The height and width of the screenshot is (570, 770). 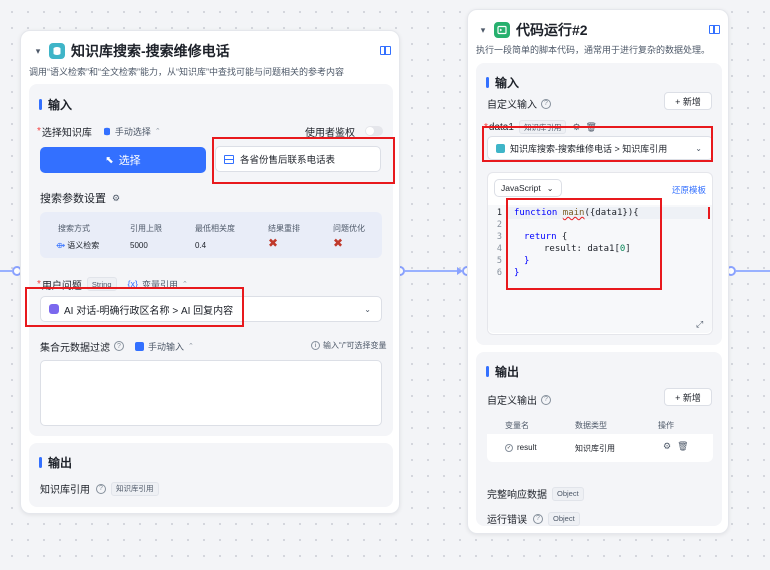 I want to click on add-output-button: + 新增, so click(x=688, y=397).